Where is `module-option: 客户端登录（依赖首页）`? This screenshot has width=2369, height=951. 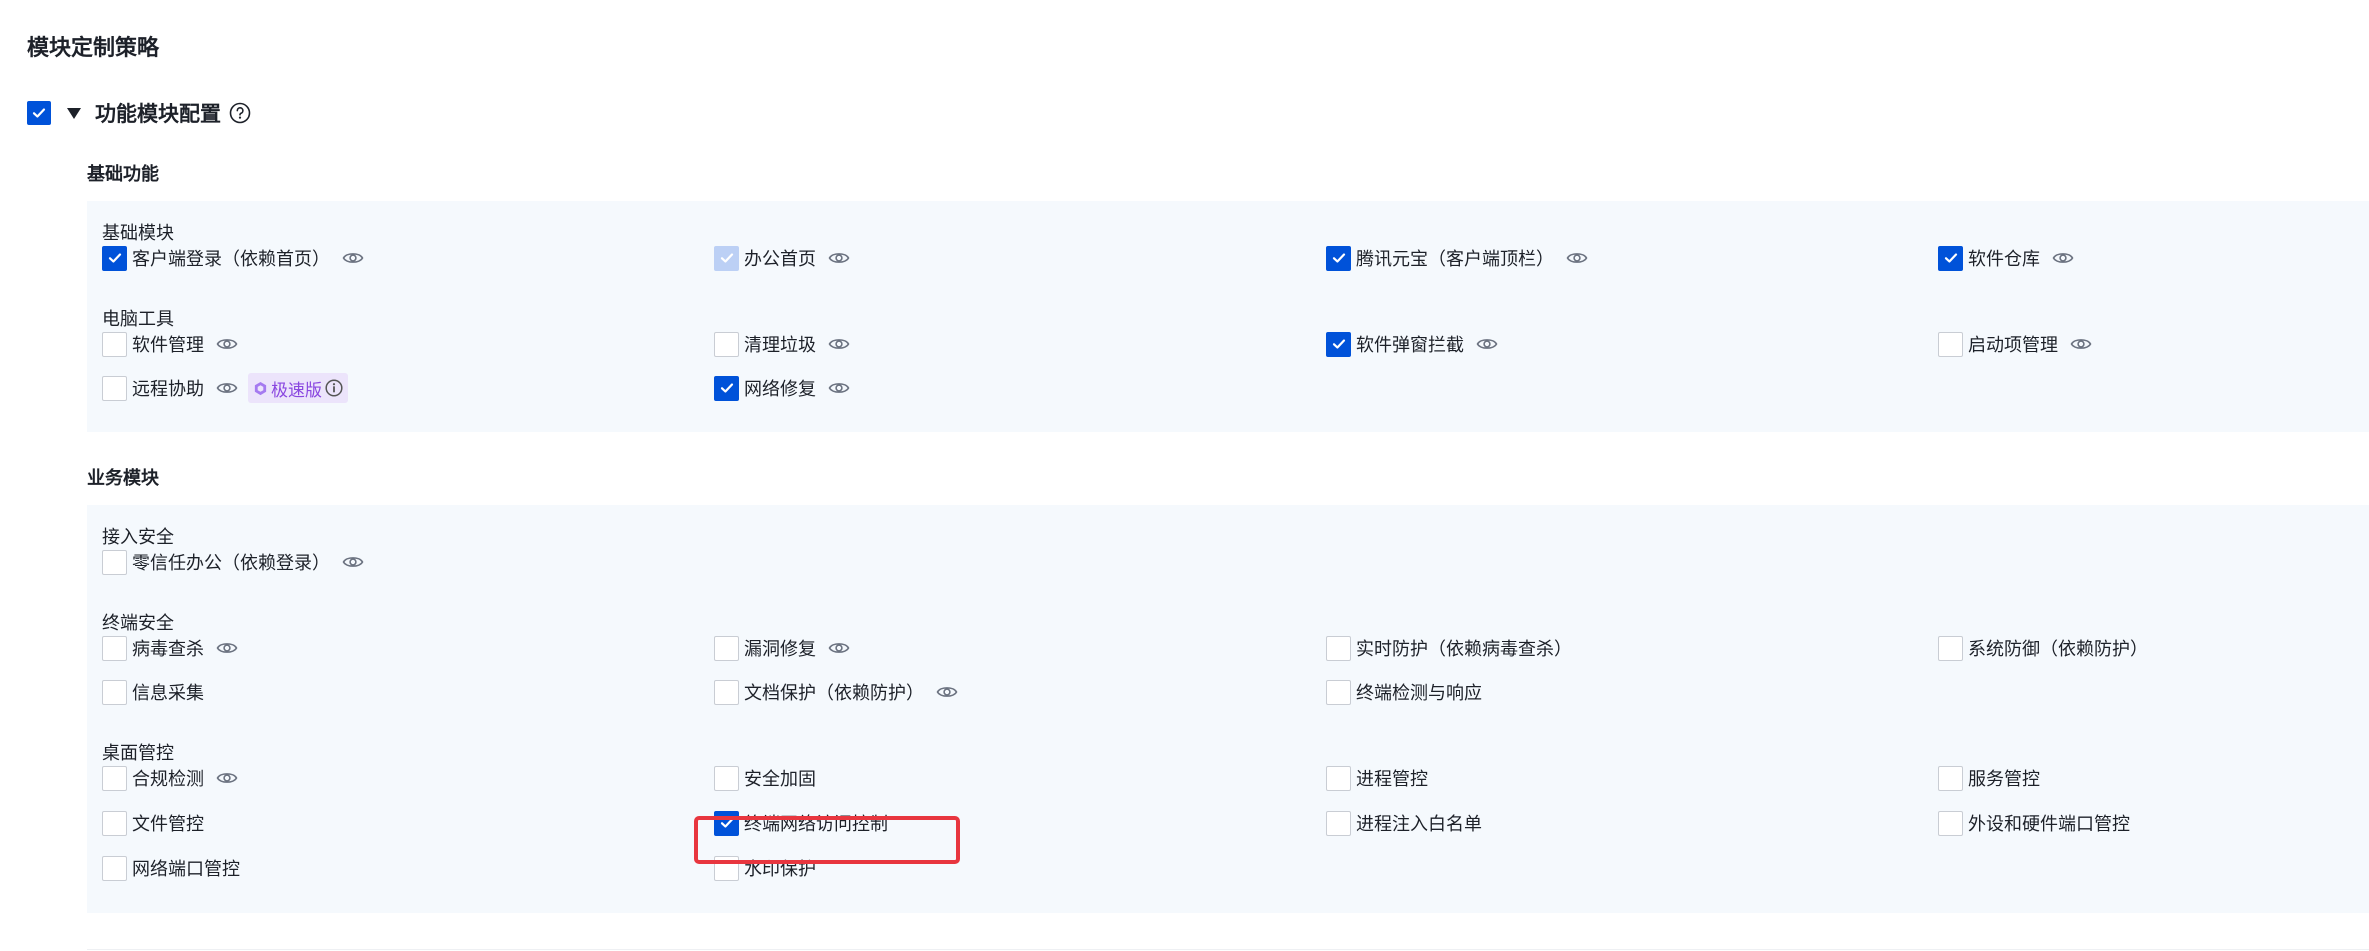 module-option: 客户端登录（依赖首页） is located at coordinates (233, 258).